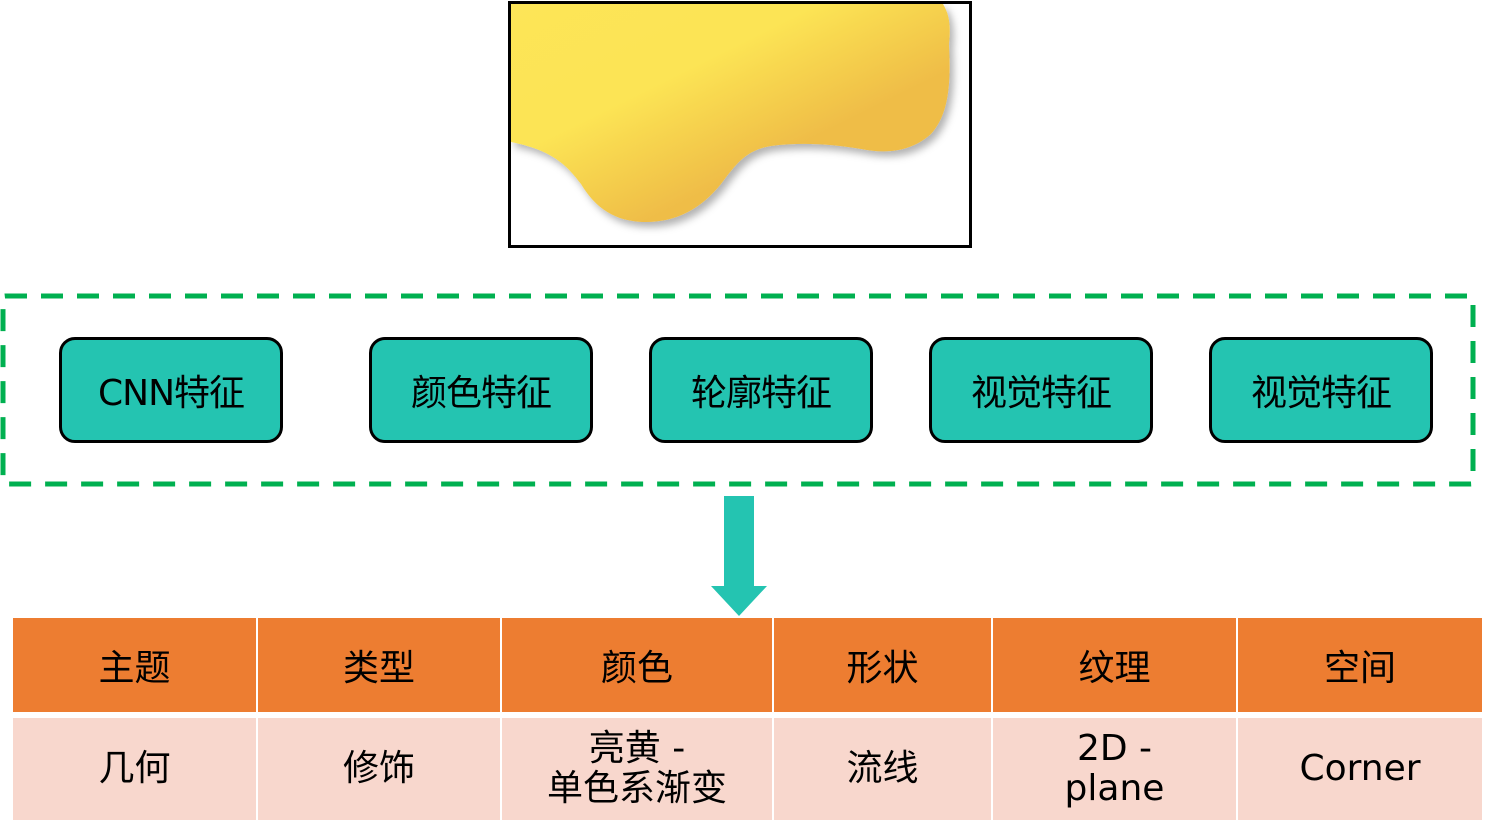 This screenshot has width=1488, height=838. What do you see at coordinates (882, 668) in the screenshot?
I see `header-label: 形状` at bounding box center [882, 668].